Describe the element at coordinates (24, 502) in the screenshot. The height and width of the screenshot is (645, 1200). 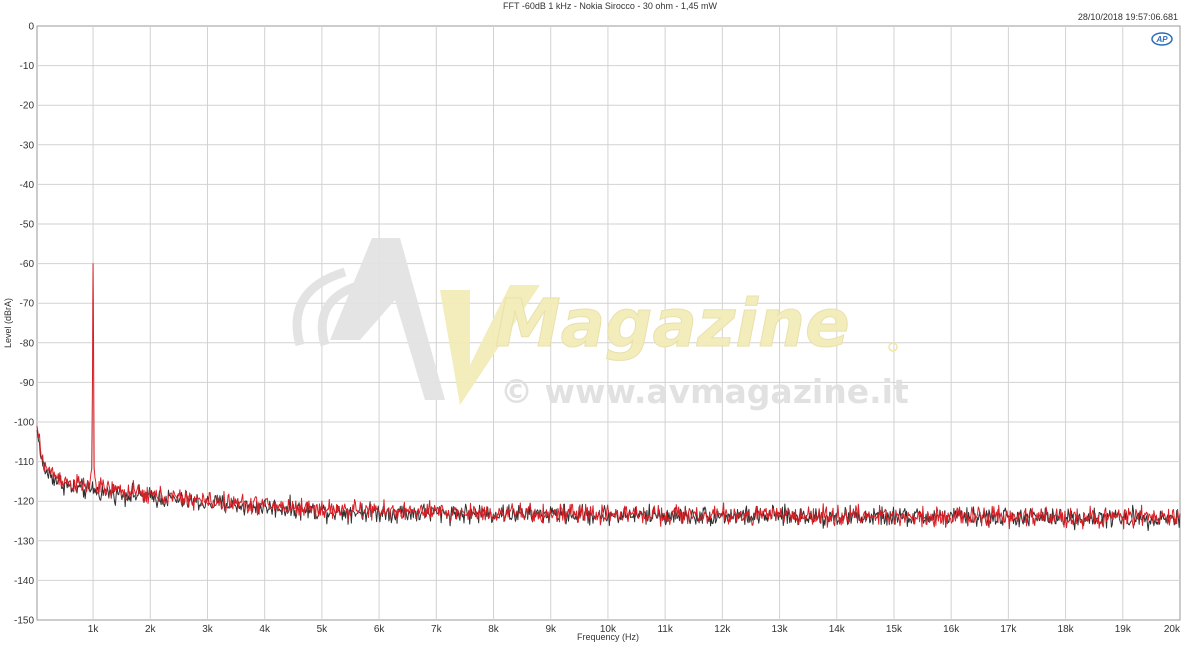
I see `y-tick-label: -120` at that location.